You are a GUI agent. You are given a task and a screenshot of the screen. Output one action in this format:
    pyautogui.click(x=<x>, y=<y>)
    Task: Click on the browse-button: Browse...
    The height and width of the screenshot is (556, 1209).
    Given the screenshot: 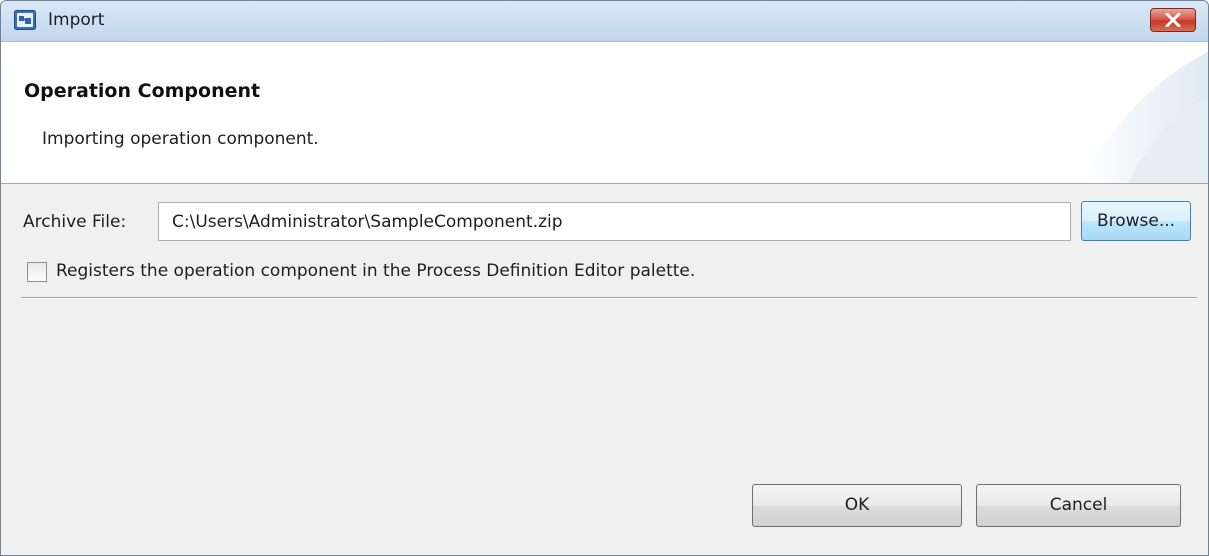 What is the action you would take?
    pyautogui.click(x=1136, y=221)
    